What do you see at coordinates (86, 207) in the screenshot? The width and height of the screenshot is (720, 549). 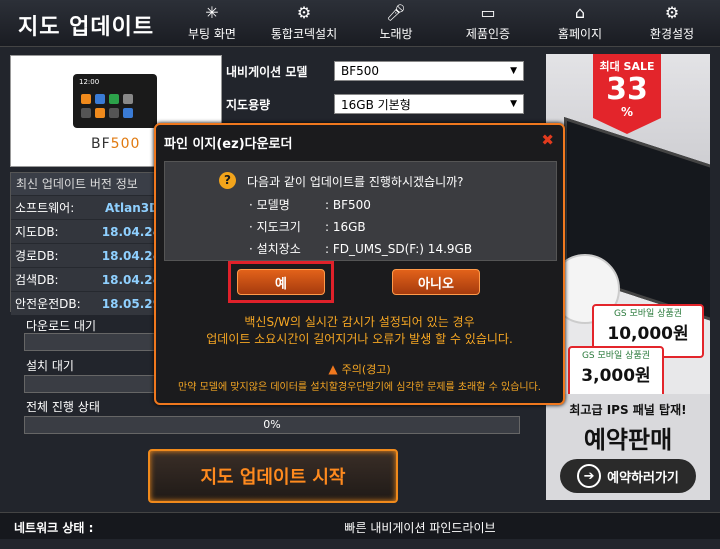 I see `version-row: 소프트웨어: Atlan3D` at bounding box center [86, 207].